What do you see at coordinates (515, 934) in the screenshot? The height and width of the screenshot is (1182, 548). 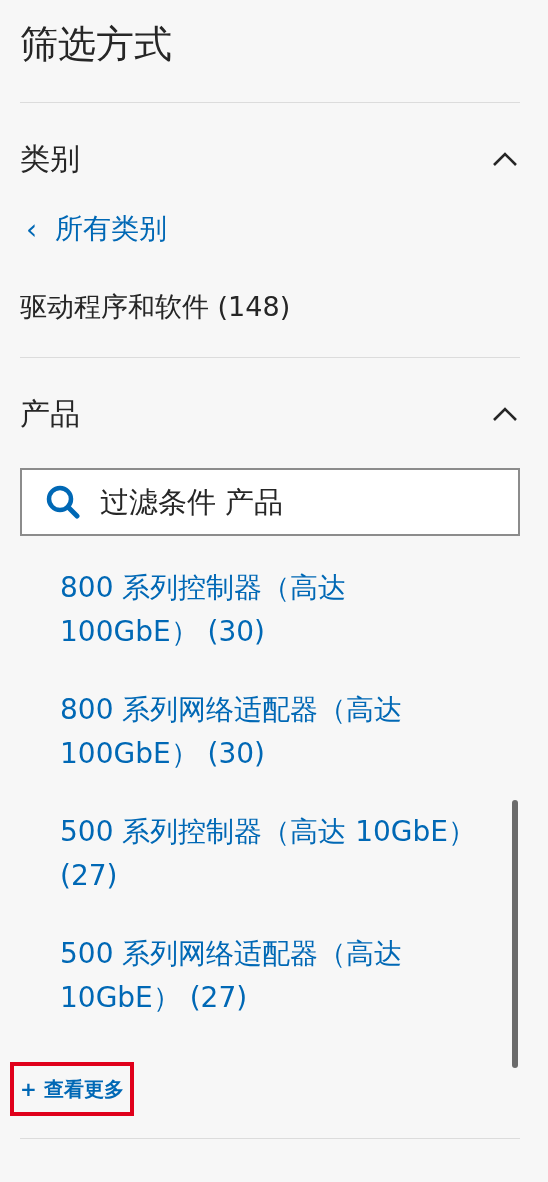 I see `scrollbar-thumb` at bounding box center [515, 934].